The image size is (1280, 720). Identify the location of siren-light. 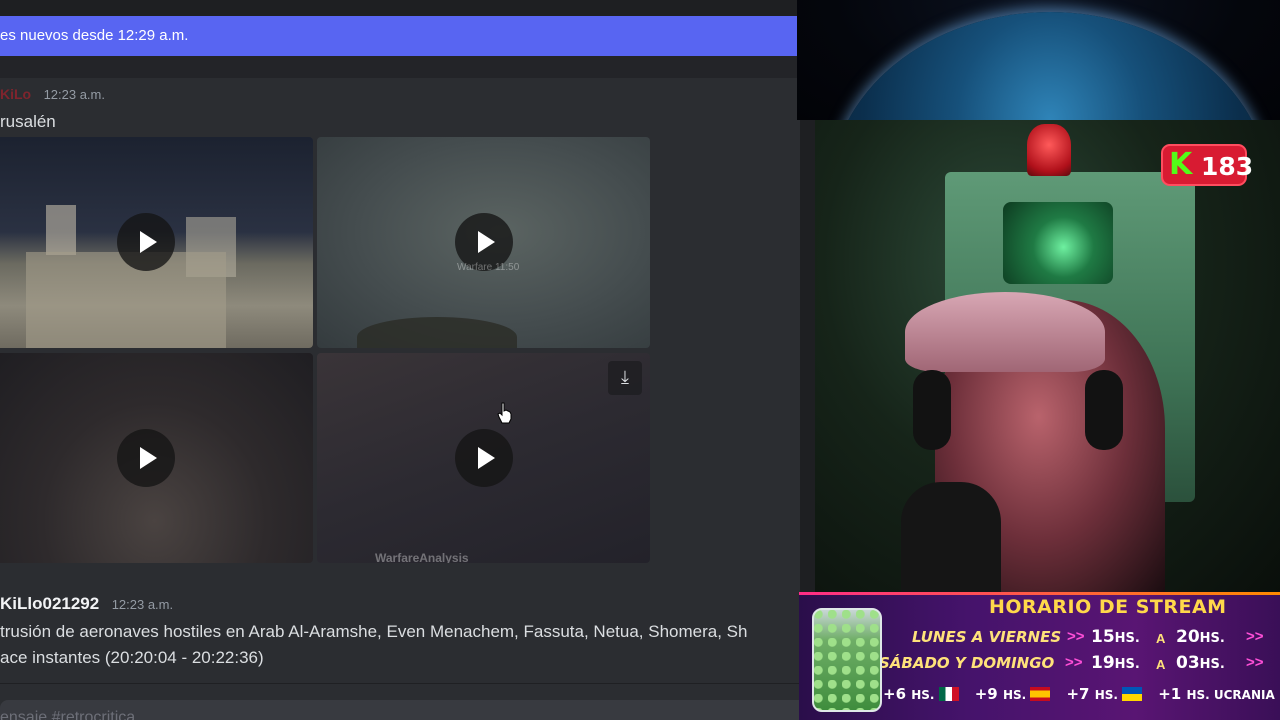
(1049, 150).